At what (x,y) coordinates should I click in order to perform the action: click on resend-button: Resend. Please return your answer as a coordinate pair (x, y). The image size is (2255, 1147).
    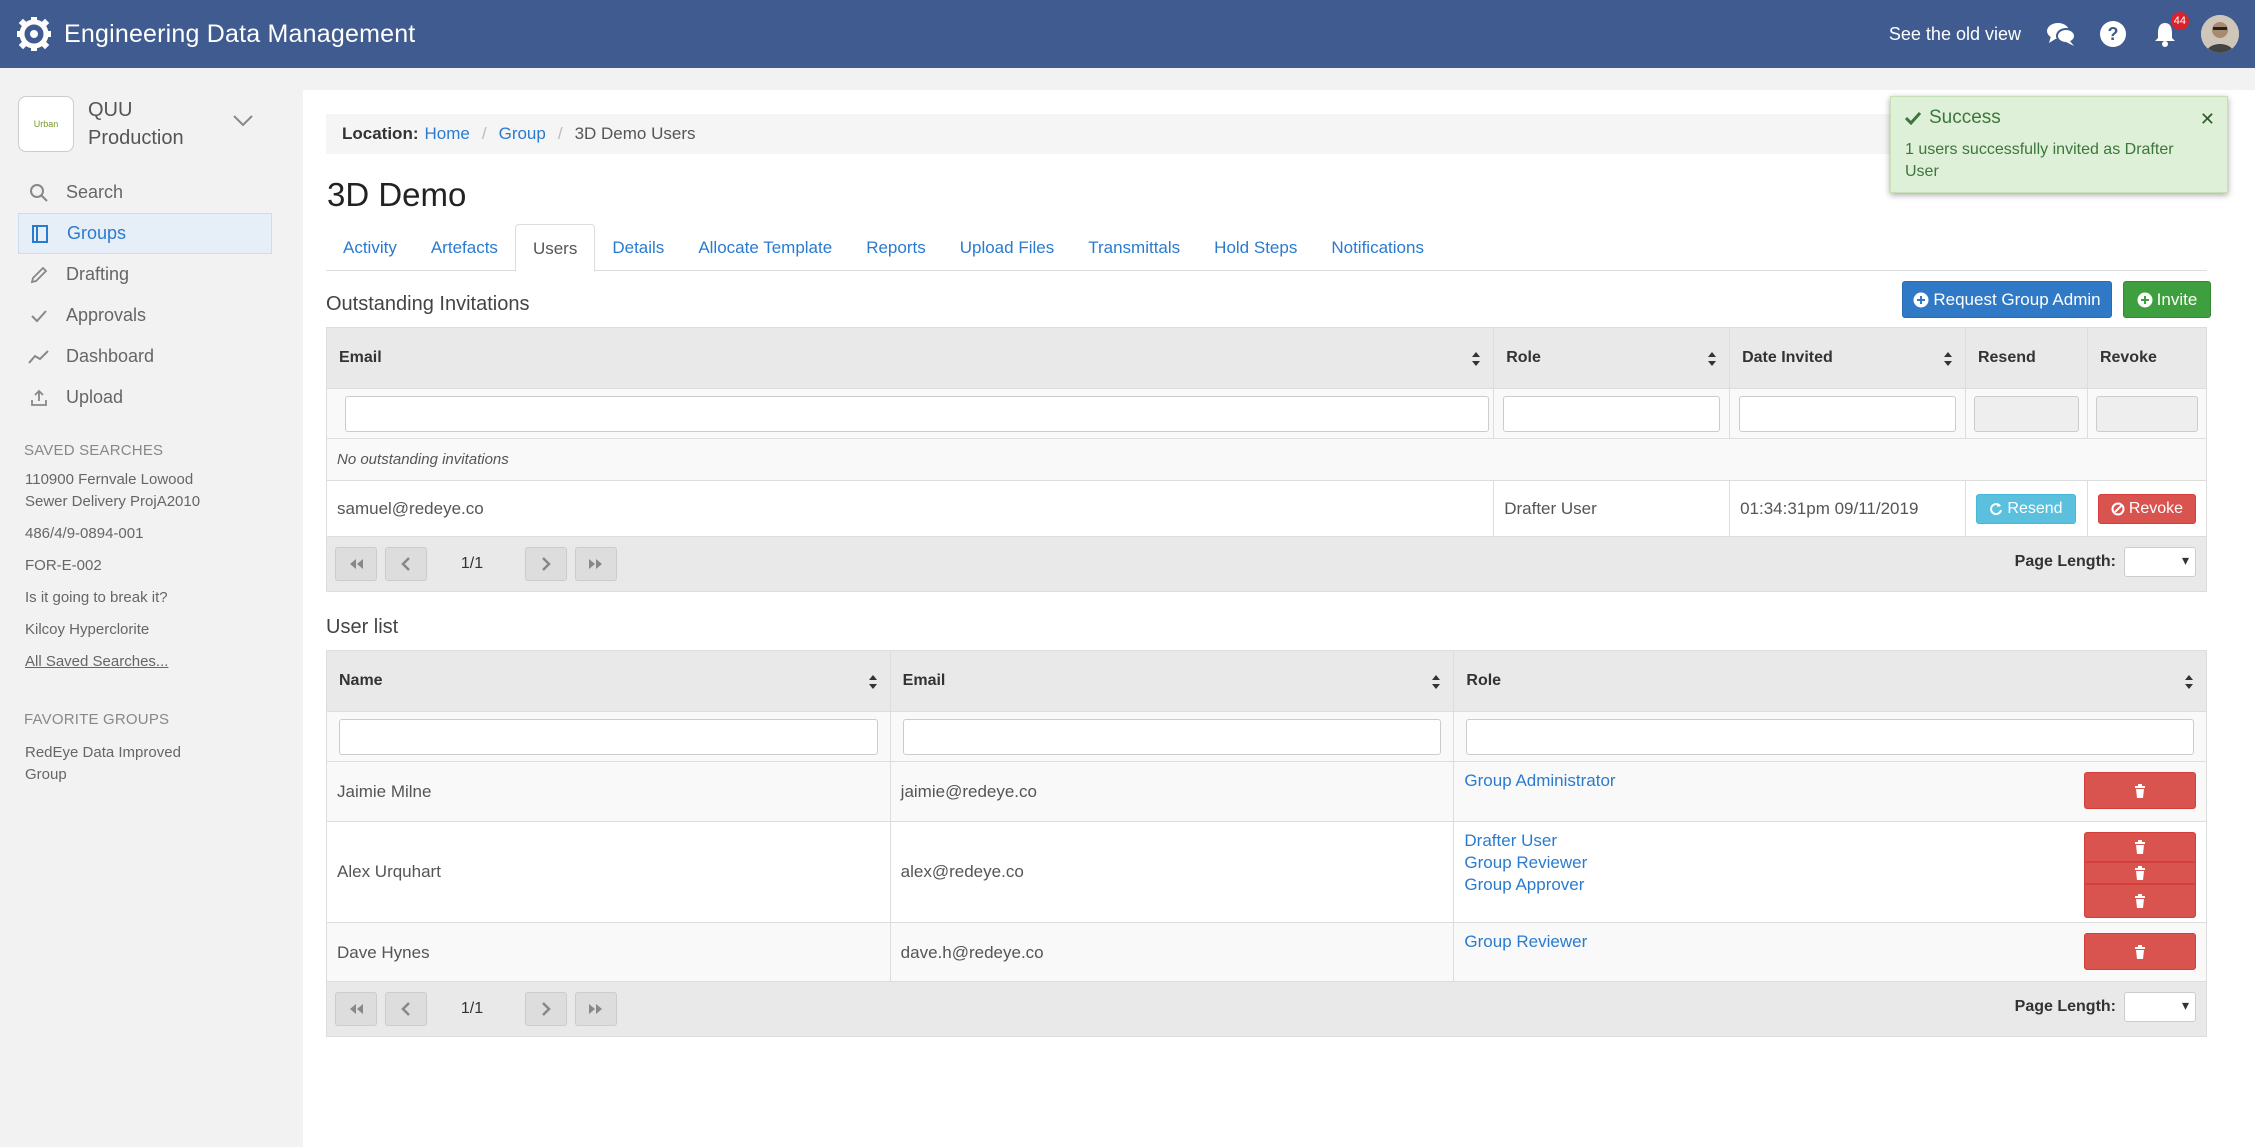
    Looking at the image, I should click on (2025, 509).